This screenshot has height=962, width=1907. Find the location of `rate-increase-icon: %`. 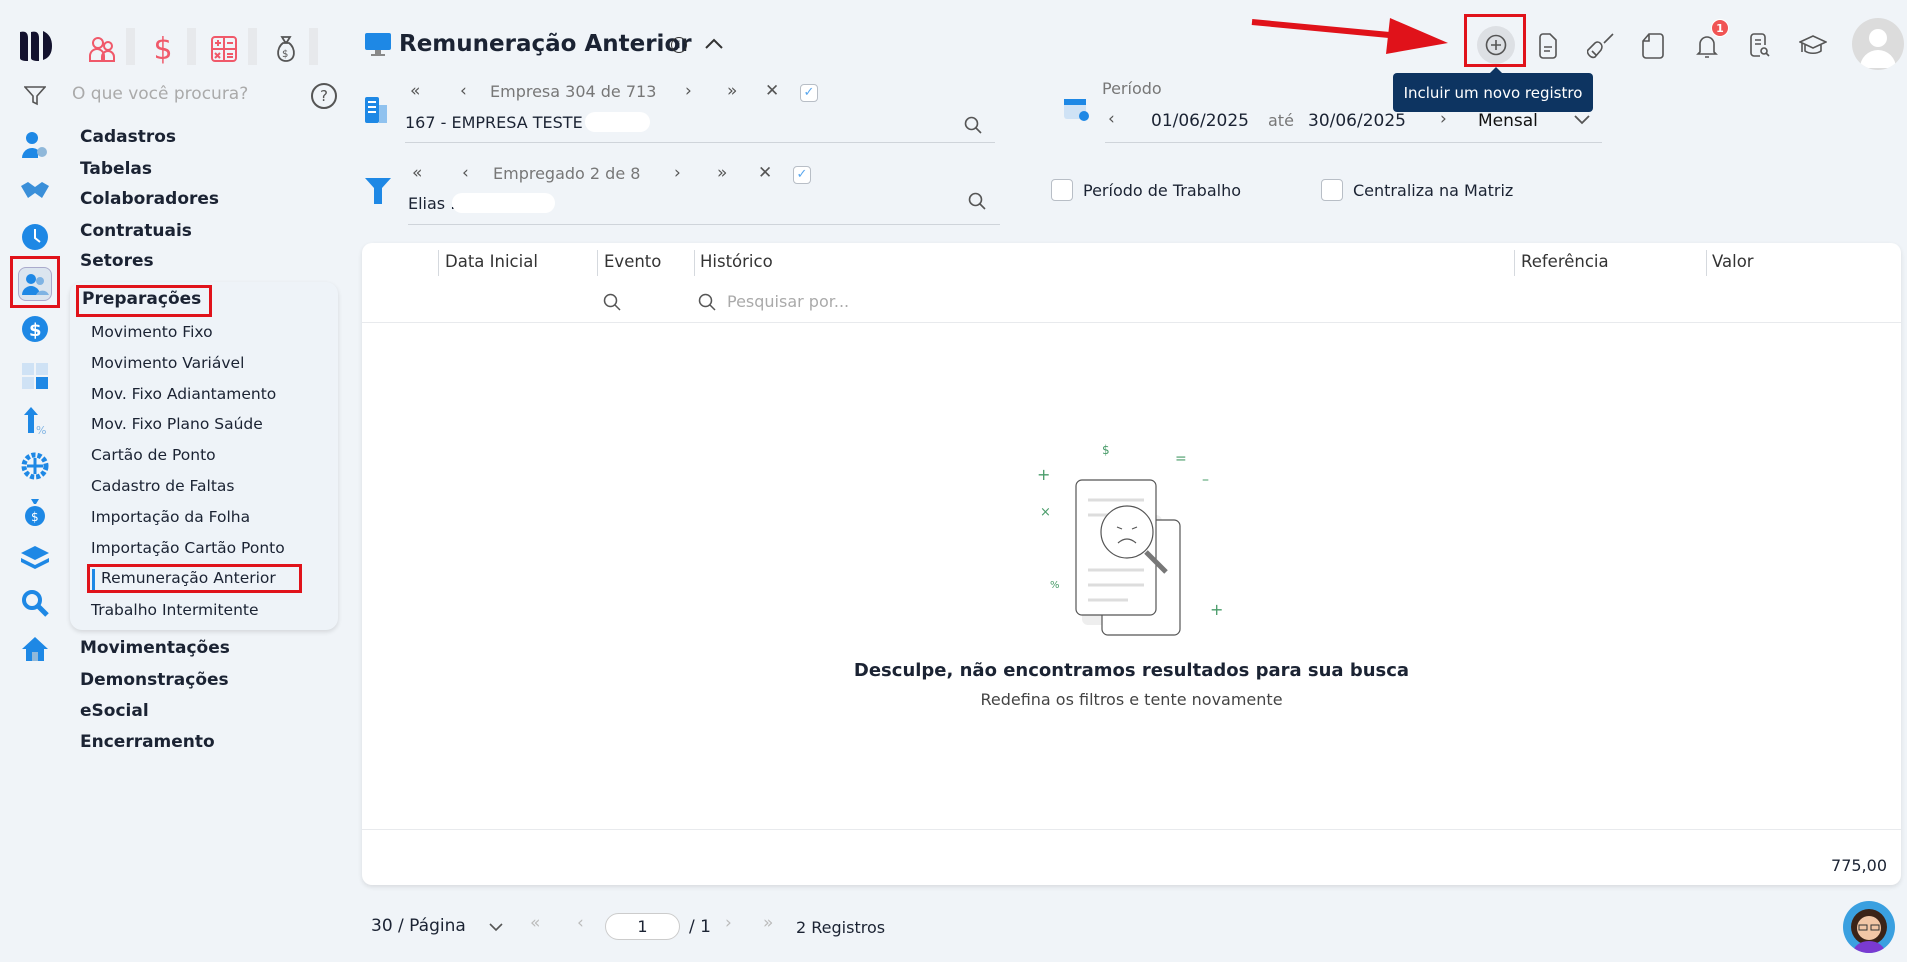

rate-increase-icon: % is located at coordinates (35, 421).